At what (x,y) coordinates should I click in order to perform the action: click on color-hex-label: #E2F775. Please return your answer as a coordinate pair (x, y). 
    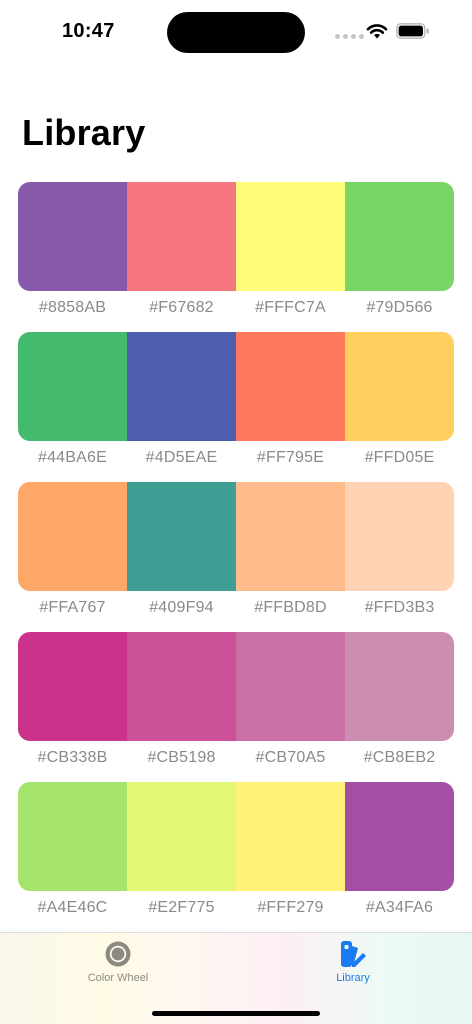
    Looking at the image, I should click on (181, 907).